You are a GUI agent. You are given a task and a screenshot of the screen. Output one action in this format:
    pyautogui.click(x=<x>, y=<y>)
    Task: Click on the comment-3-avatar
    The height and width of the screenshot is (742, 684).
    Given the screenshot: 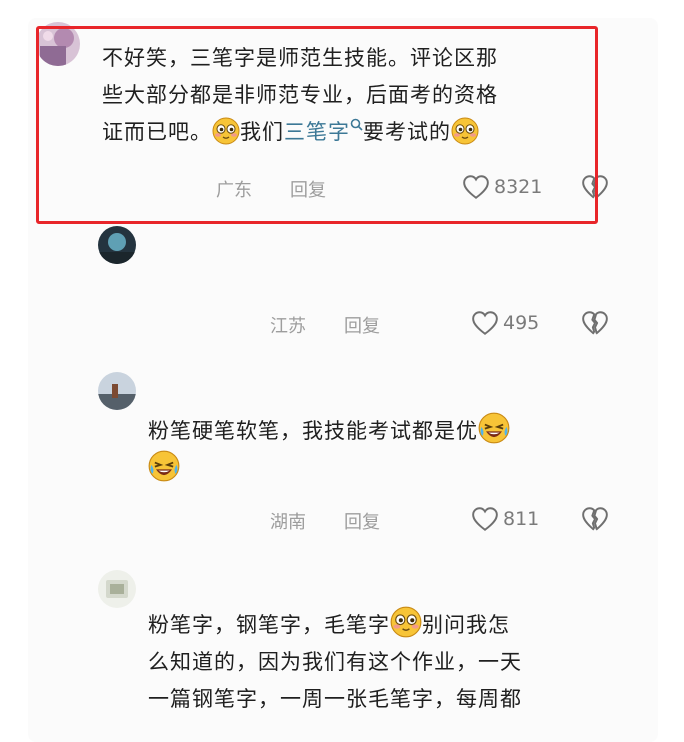 What is the action you would take?
    pyautogui.click(x=117, y=391)
    